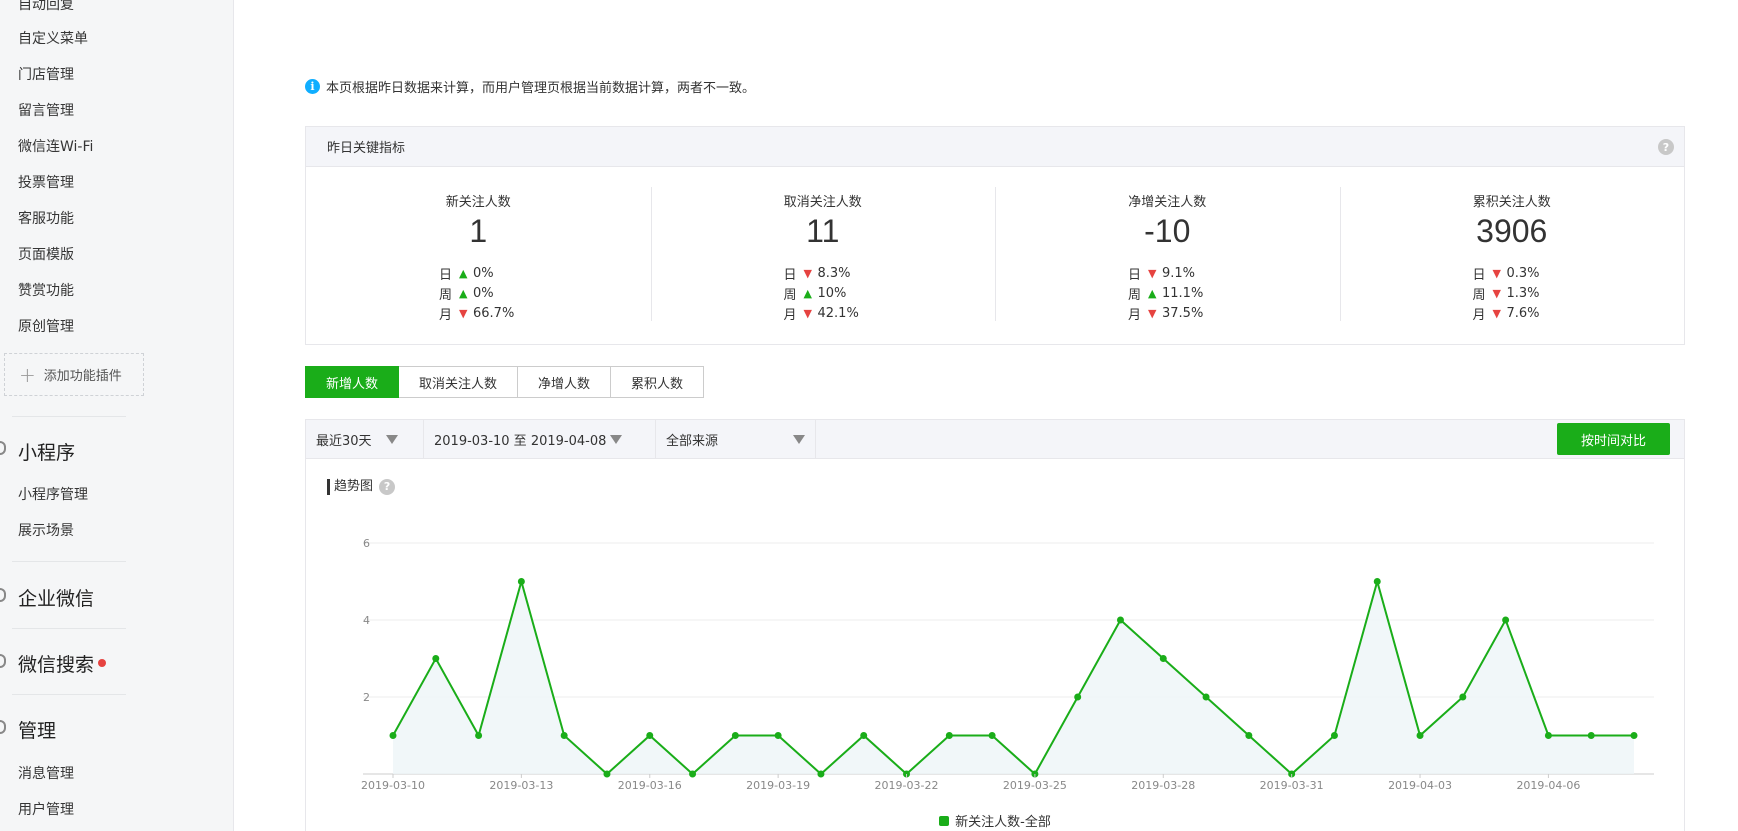  I want to click on sidebar-section-mini-program: 小程序, so click(46, 451).